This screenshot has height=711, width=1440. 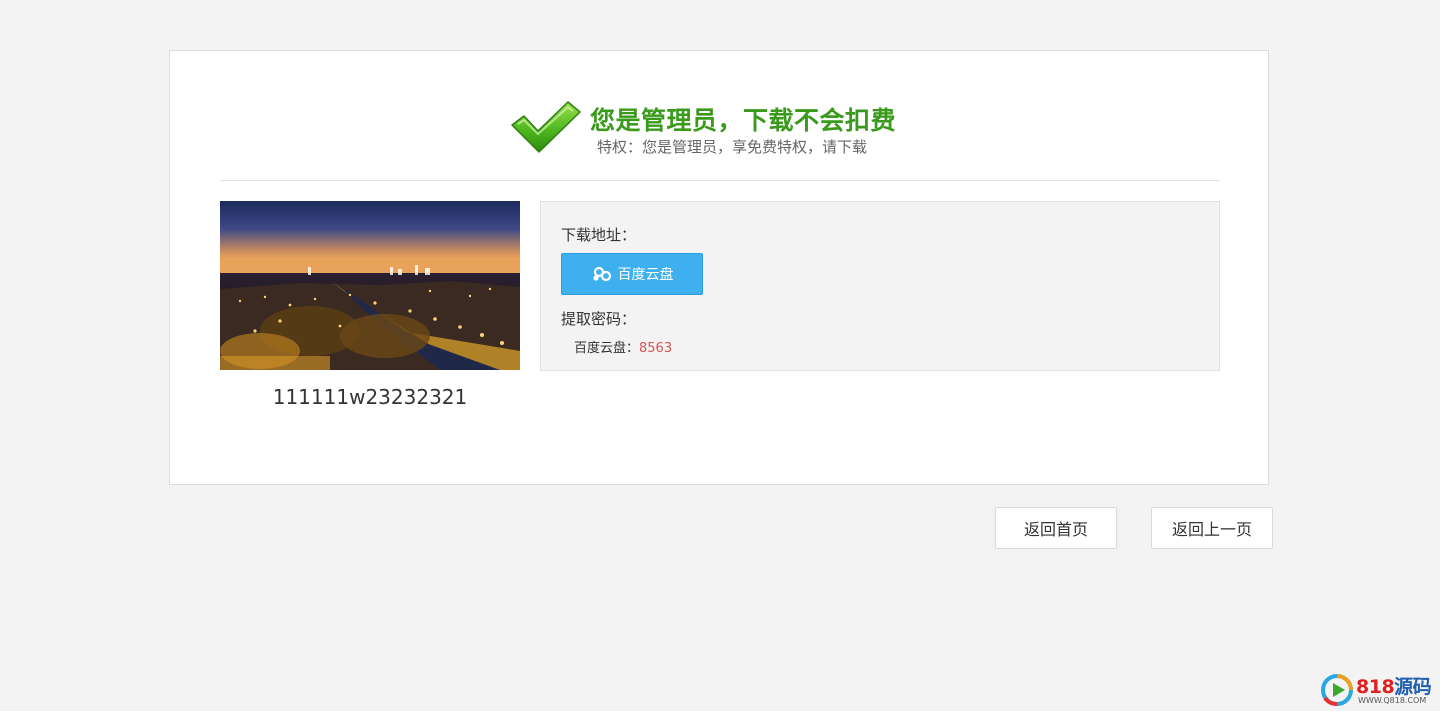 What do you see at coordinates (599, 235) in the screenshot?
I see `download-address-label: 下载地址：` at bounding box center [599, 235].